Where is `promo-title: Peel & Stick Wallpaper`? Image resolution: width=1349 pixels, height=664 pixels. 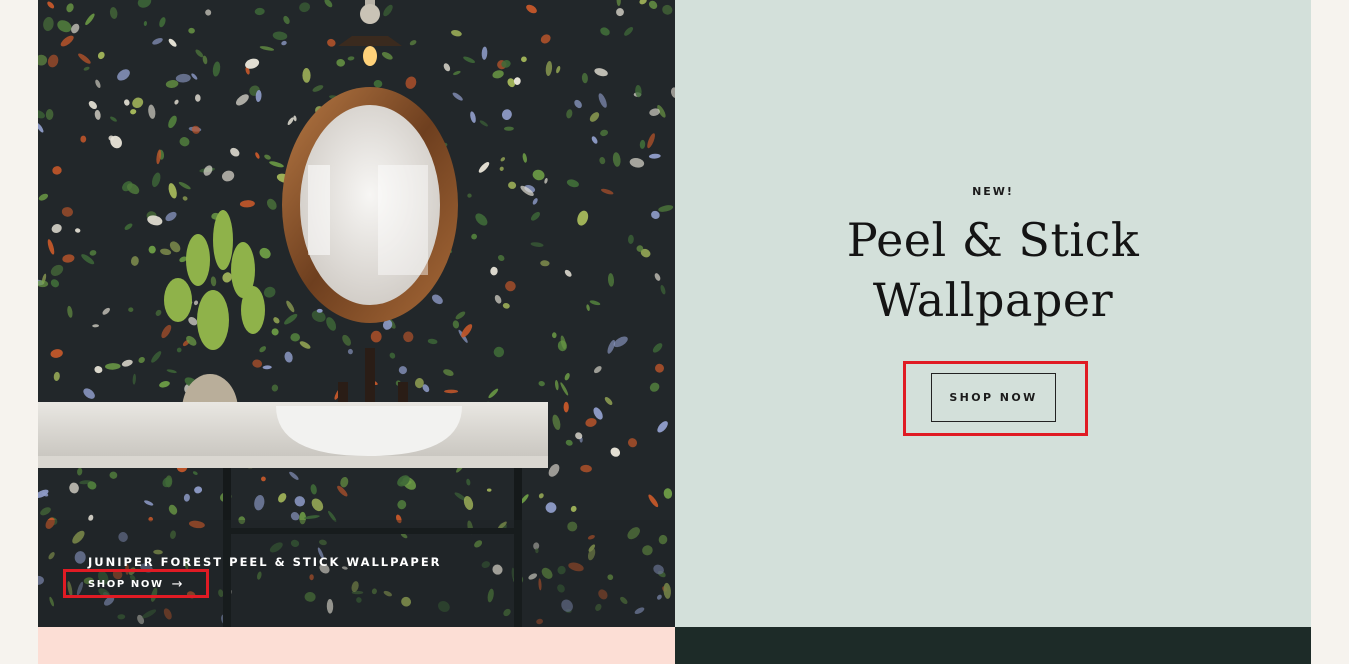 promo-title: Peel & Stick Wallpaper is located at coordinates (993, 270).